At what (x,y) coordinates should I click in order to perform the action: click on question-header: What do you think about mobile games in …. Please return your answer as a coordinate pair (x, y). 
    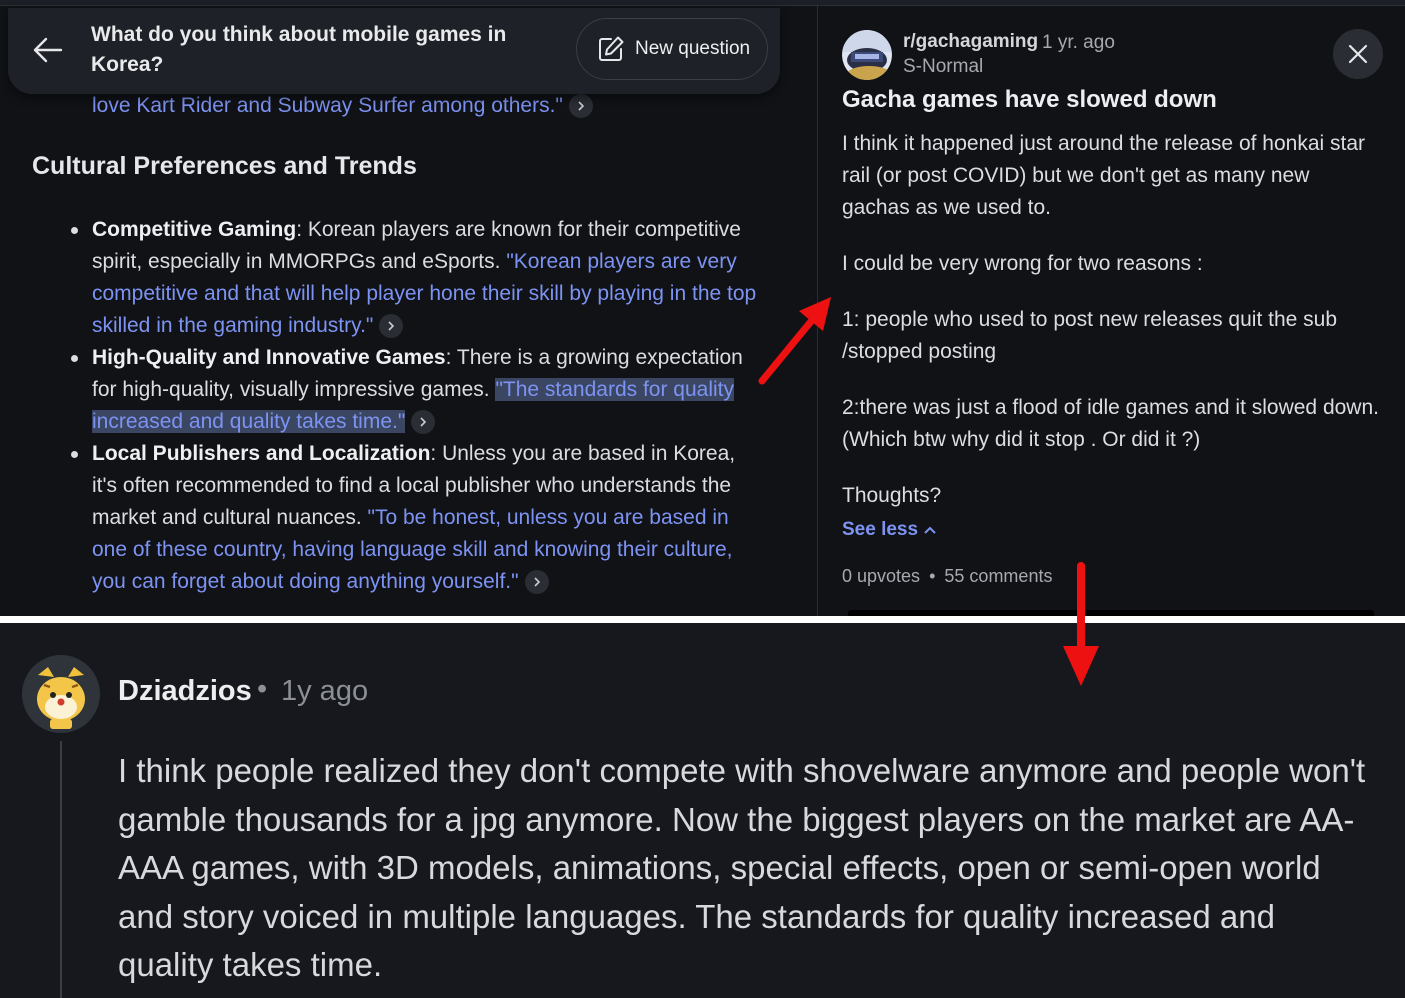
    Looking at the image, I should click on (394, 51).